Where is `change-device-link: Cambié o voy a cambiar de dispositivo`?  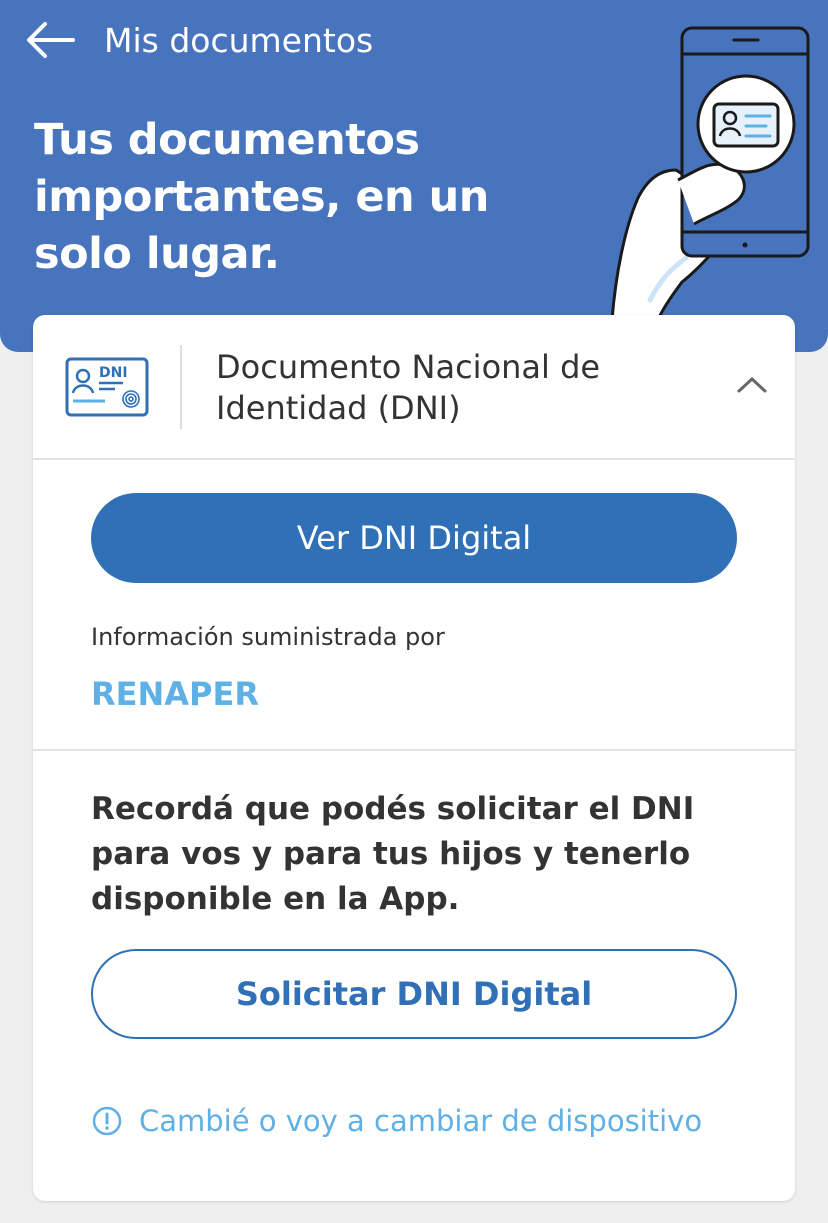 change-device-link: Cambié o voy a cambiar de dispositivo is located at coordinates (396, 1121).